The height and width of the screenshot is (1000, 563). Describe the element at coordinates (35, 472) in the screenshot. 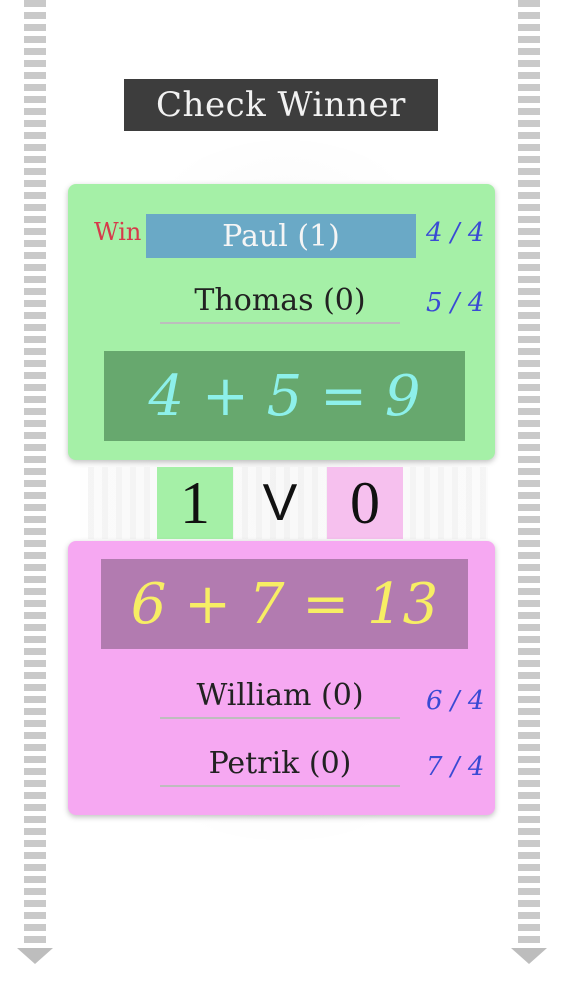

I see `left-scroll-rail` at that location.